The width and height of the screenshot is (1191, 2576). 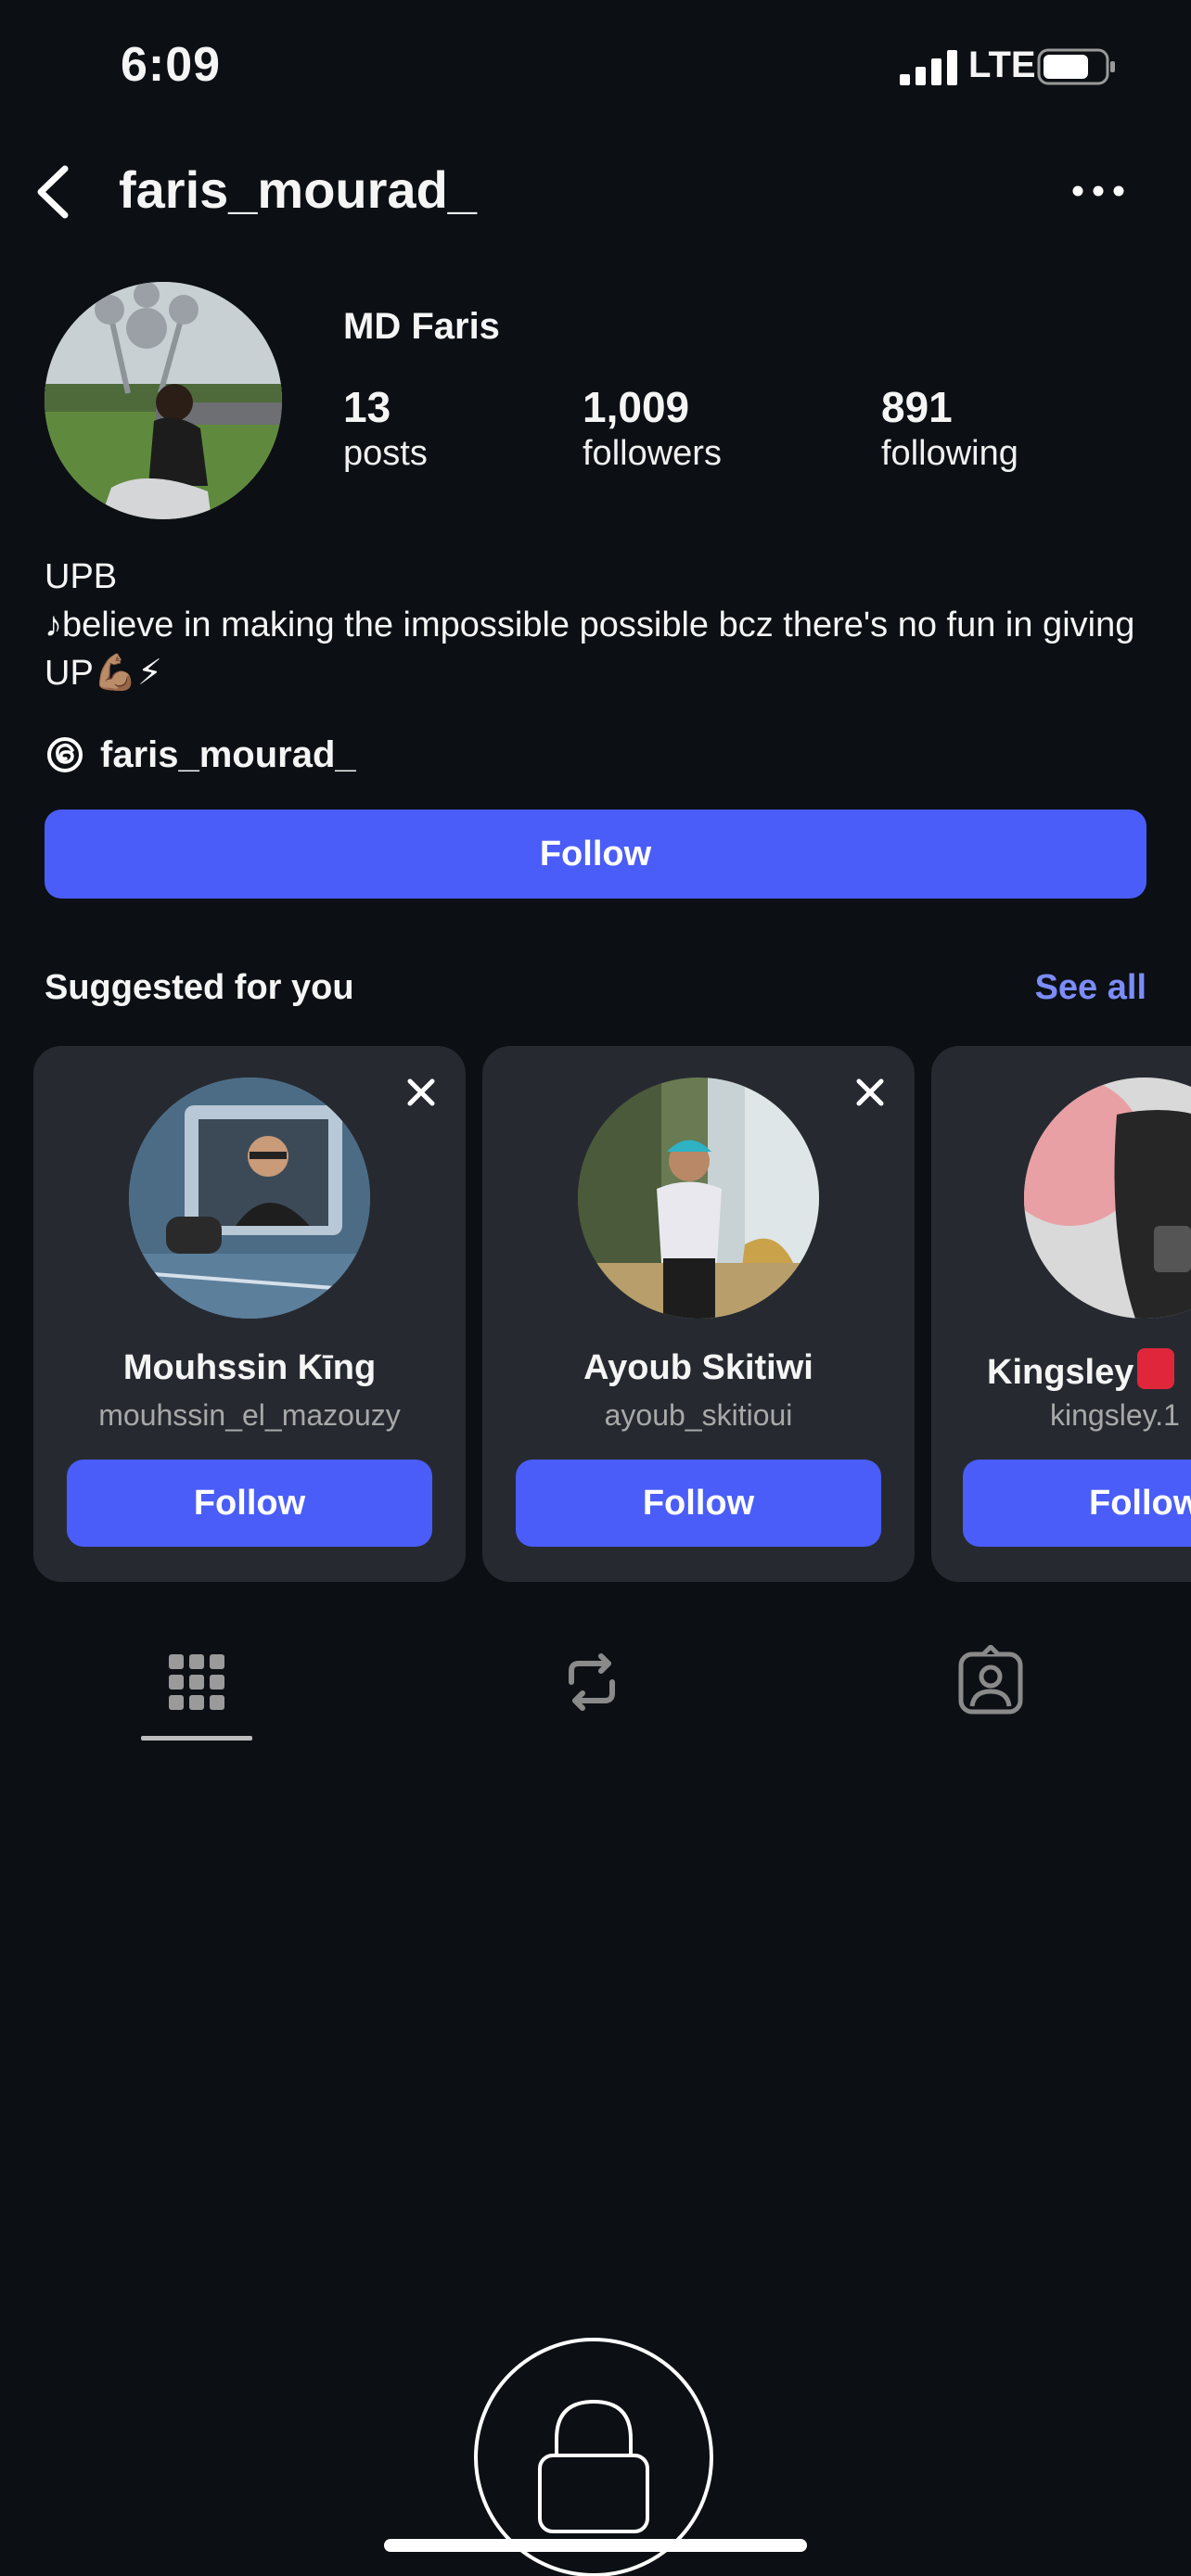 I want to click on profile-avatar, so click(x=164, y=400).